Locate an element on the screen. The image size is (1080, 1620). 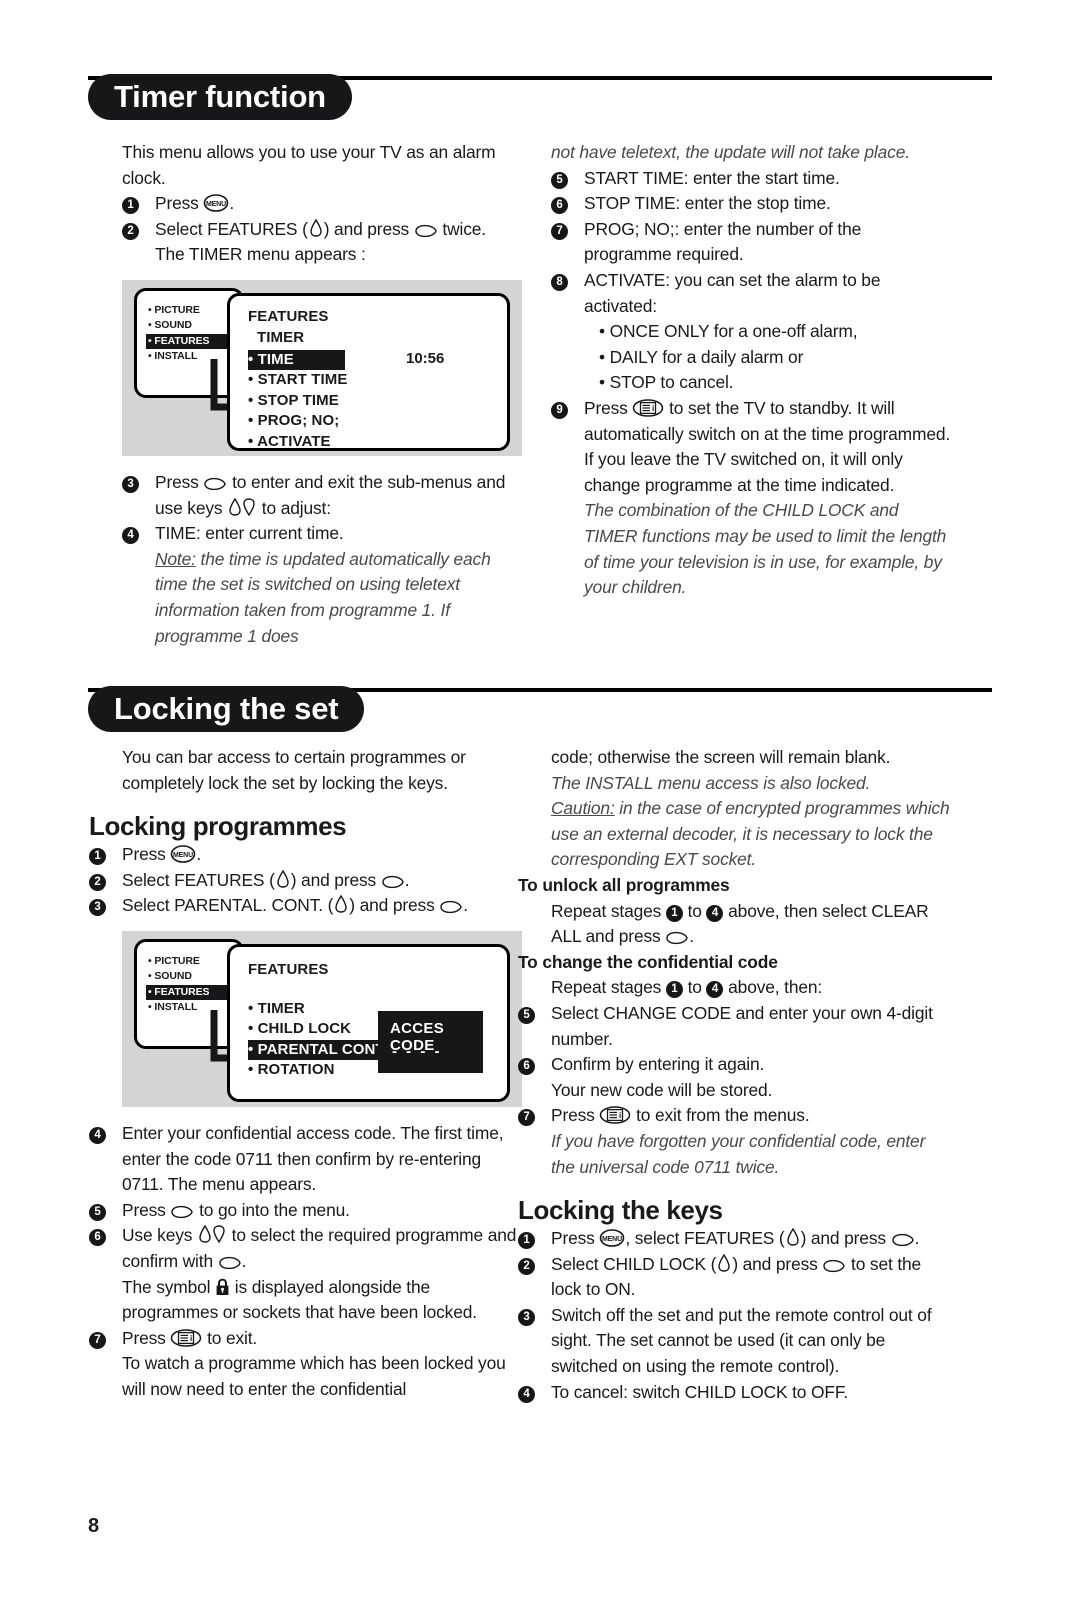
locking-keys-subhead: Locking the keys is located at coordinates (620, 1210).